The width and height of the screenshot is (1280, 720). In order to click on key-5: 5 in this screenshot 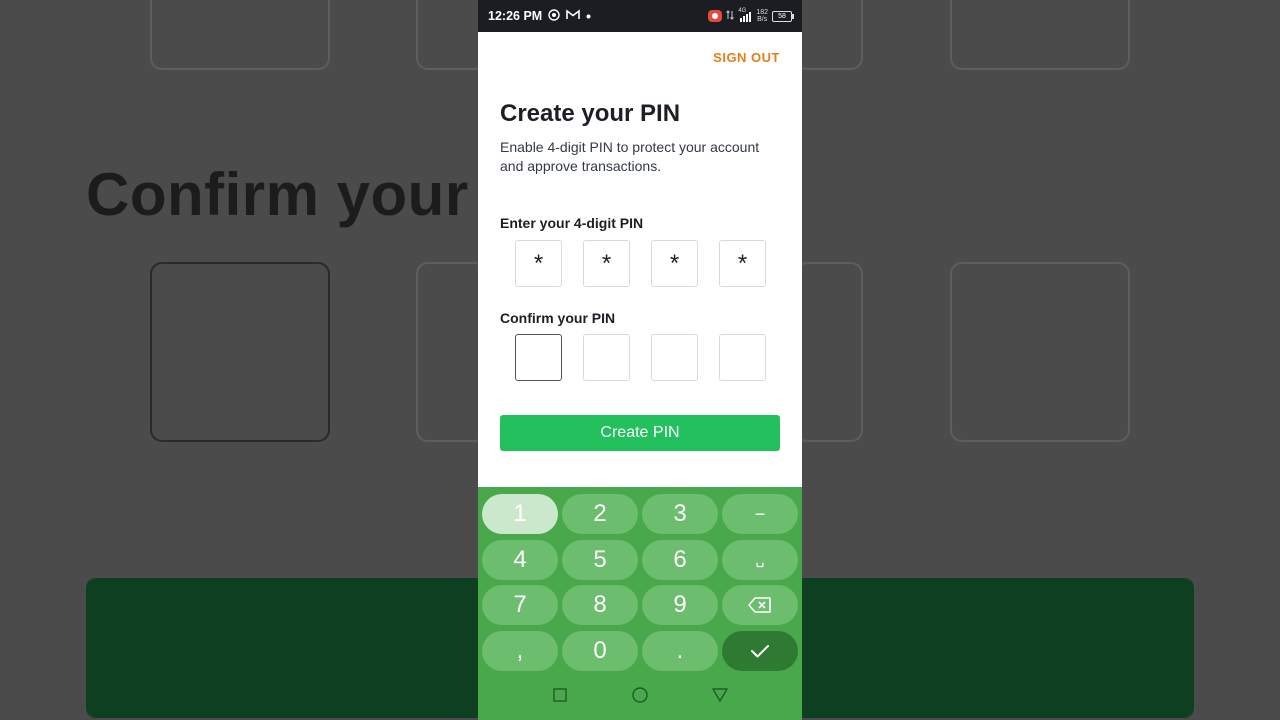, I will do `click(600, 559)`.